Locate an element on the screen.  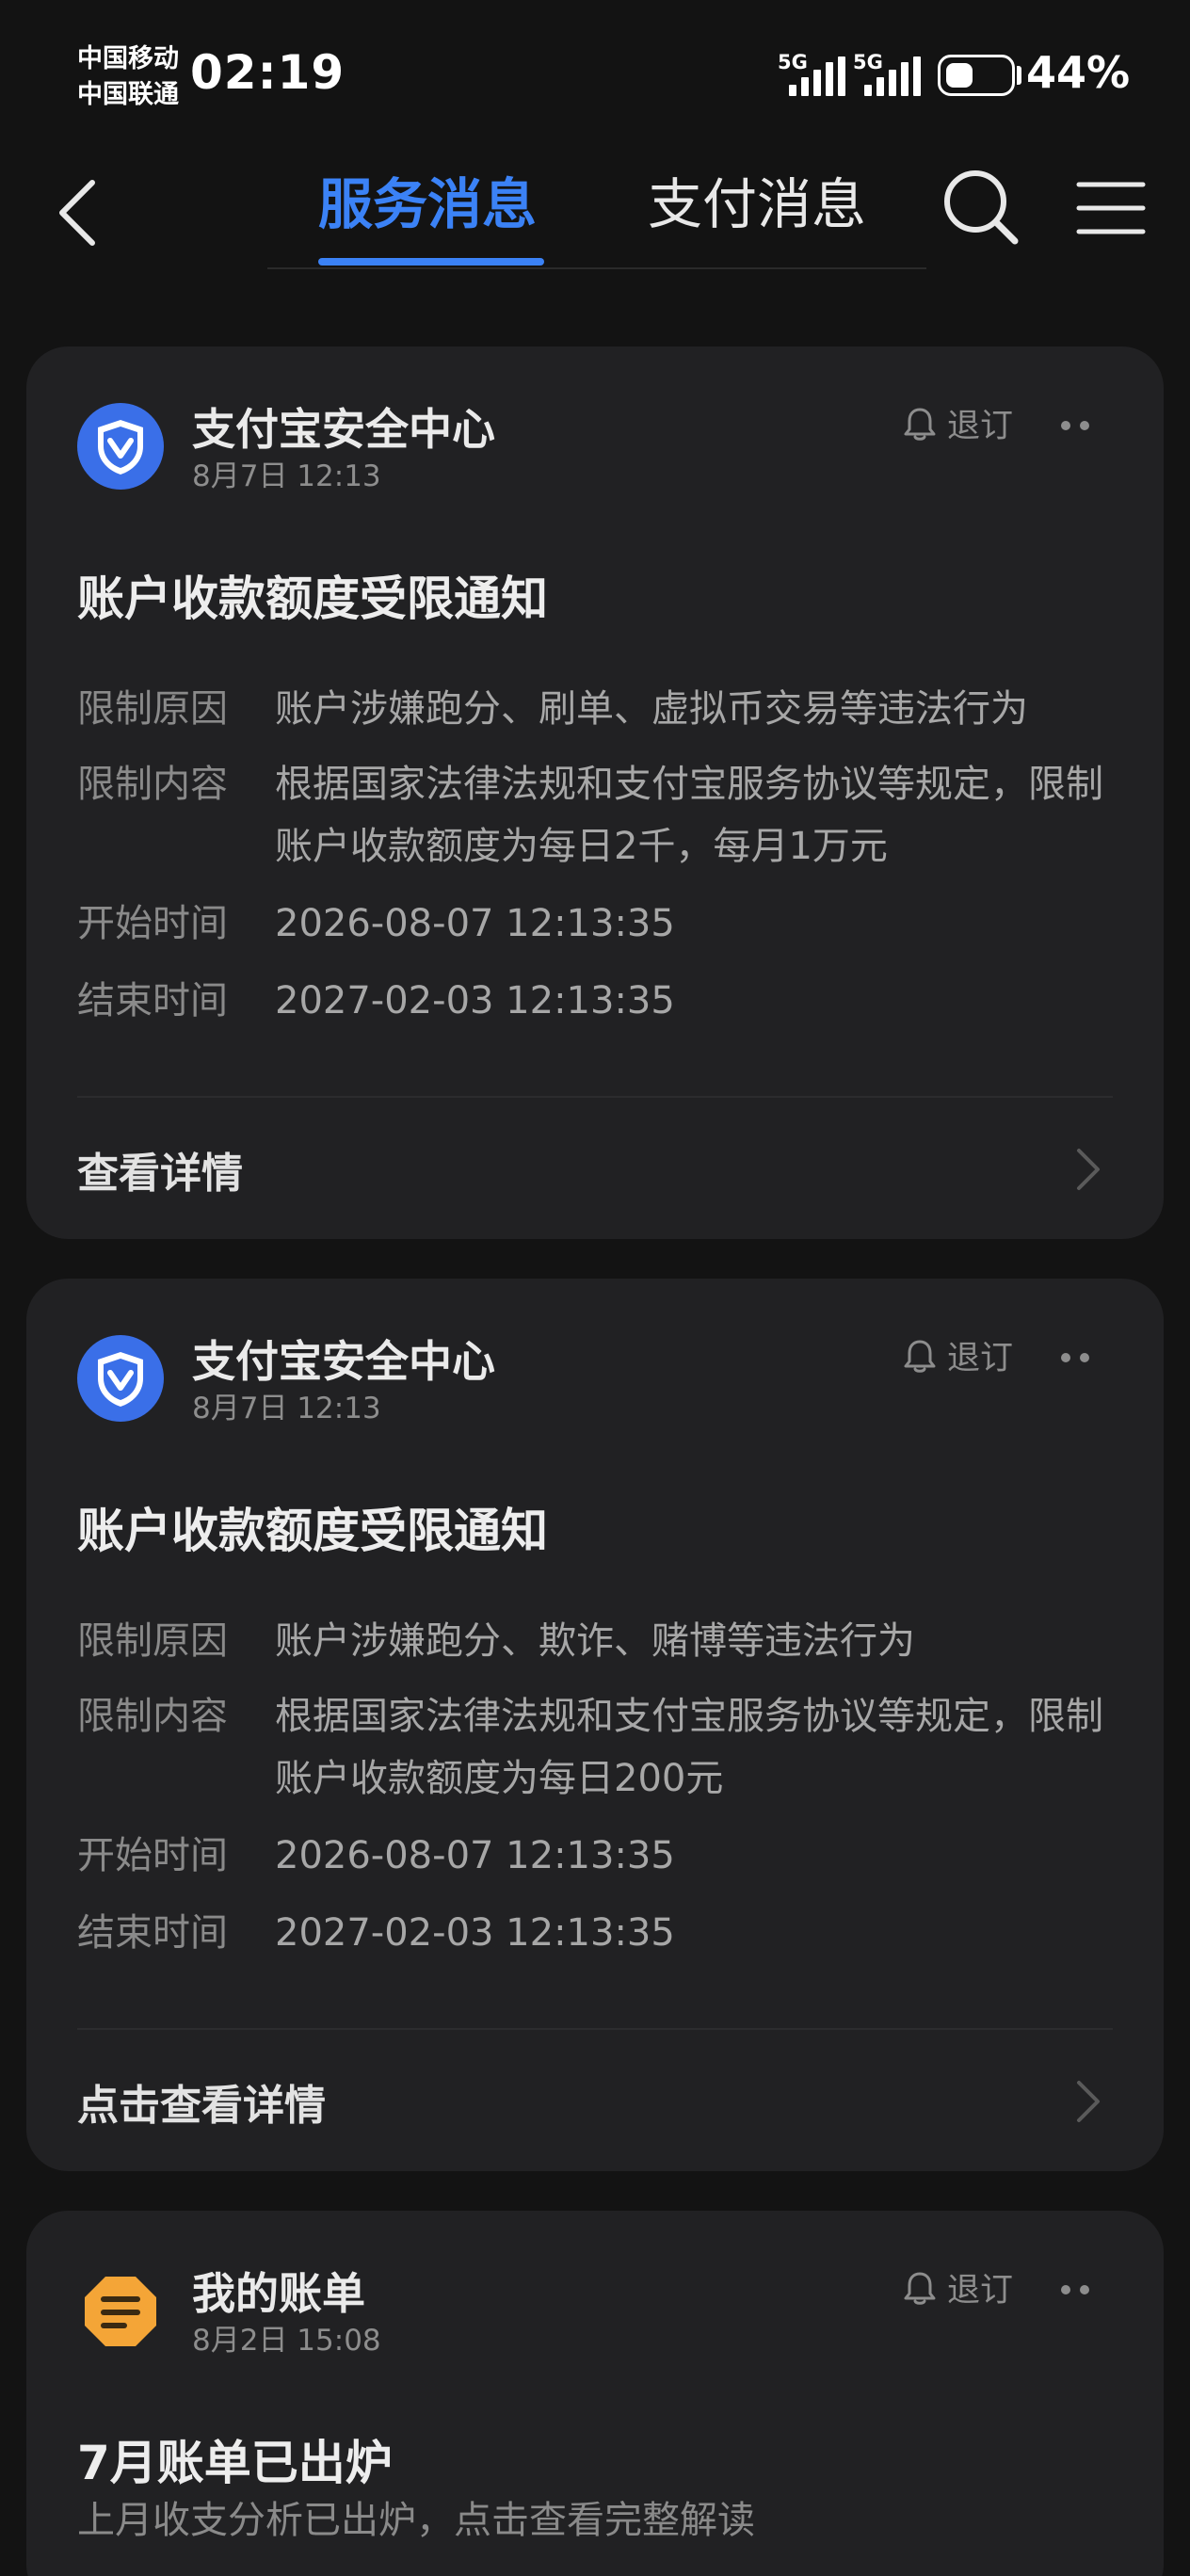
field-row: 限制原因 账户涉嫌跑分、欺诈、赌博等违法行为 is located at coordinates (600, 1641).